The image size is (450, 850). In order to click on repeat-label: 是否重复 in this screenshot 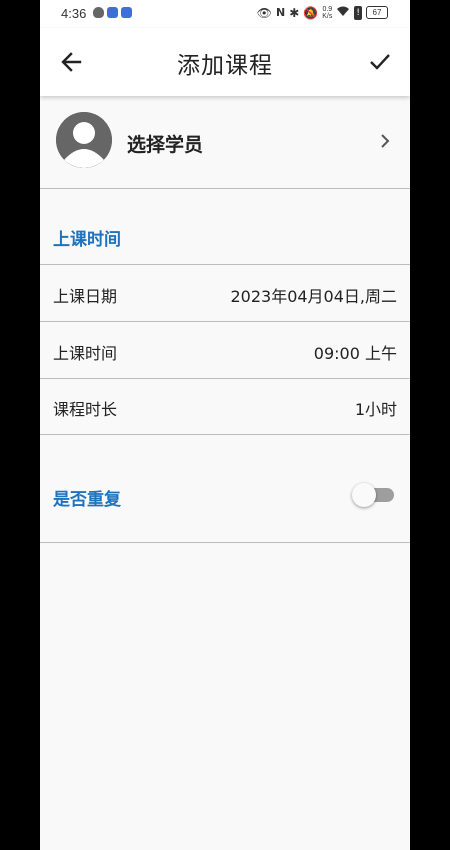, I will do `click(87, 500)`.